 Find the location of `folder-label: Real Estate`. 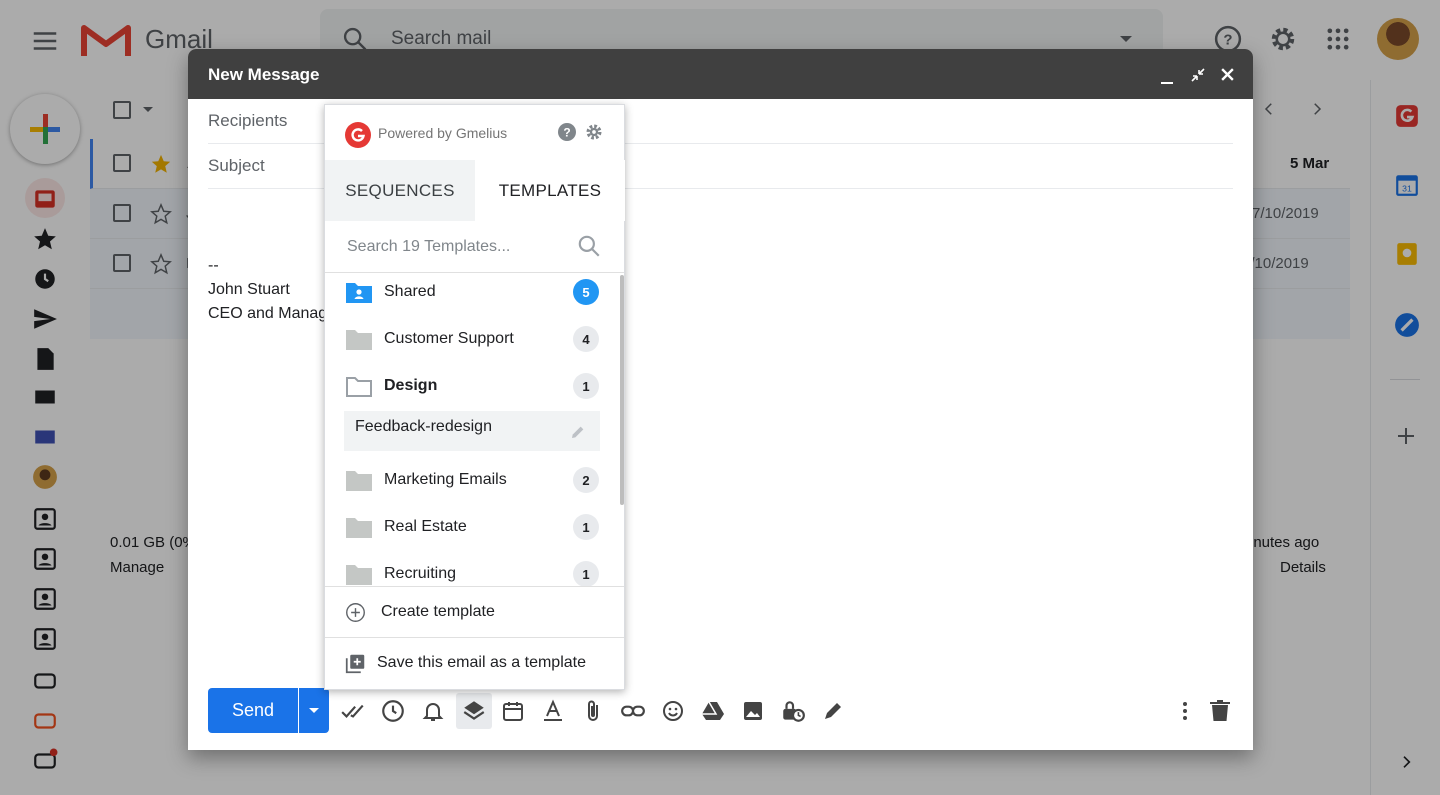

folder-label: Real Estate is located at coordinates (425, 526).